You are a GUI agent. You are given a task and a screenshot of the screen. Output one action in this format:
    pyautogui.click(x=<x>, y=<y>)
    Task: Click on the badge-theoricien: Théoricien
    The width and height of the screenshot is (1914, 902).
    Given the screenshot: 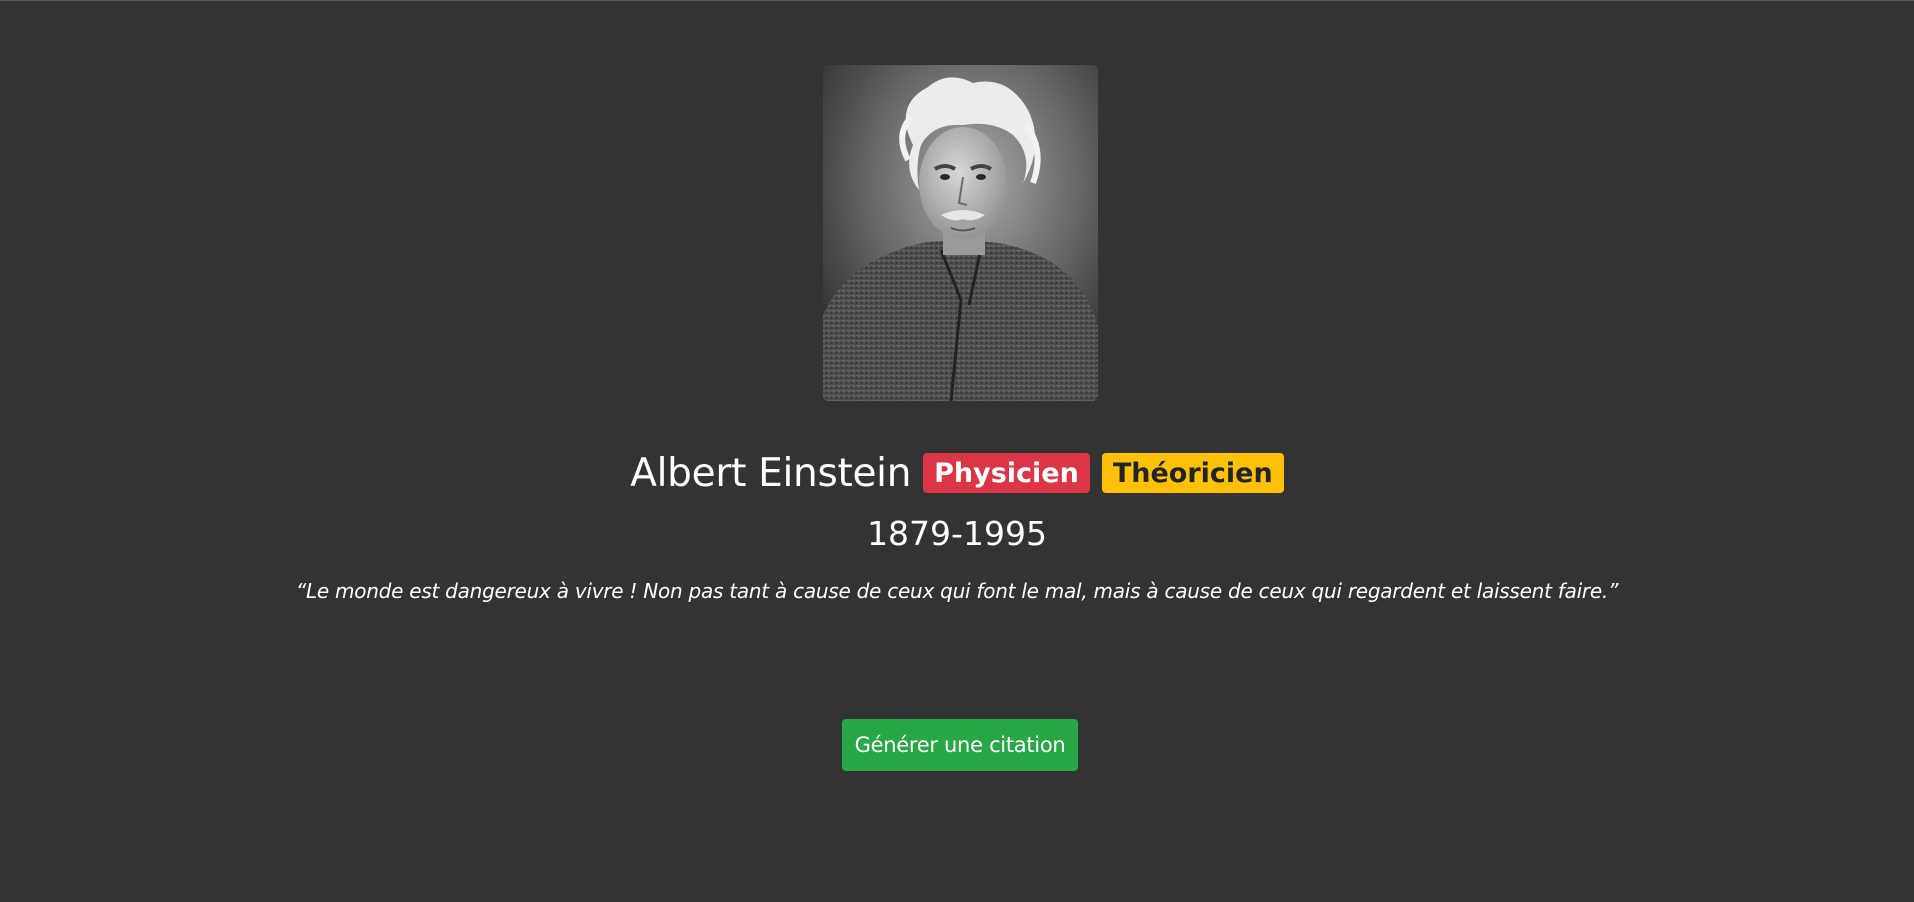 What is the action you would take?
    pyautogui.click(x=1192, y=473)
    